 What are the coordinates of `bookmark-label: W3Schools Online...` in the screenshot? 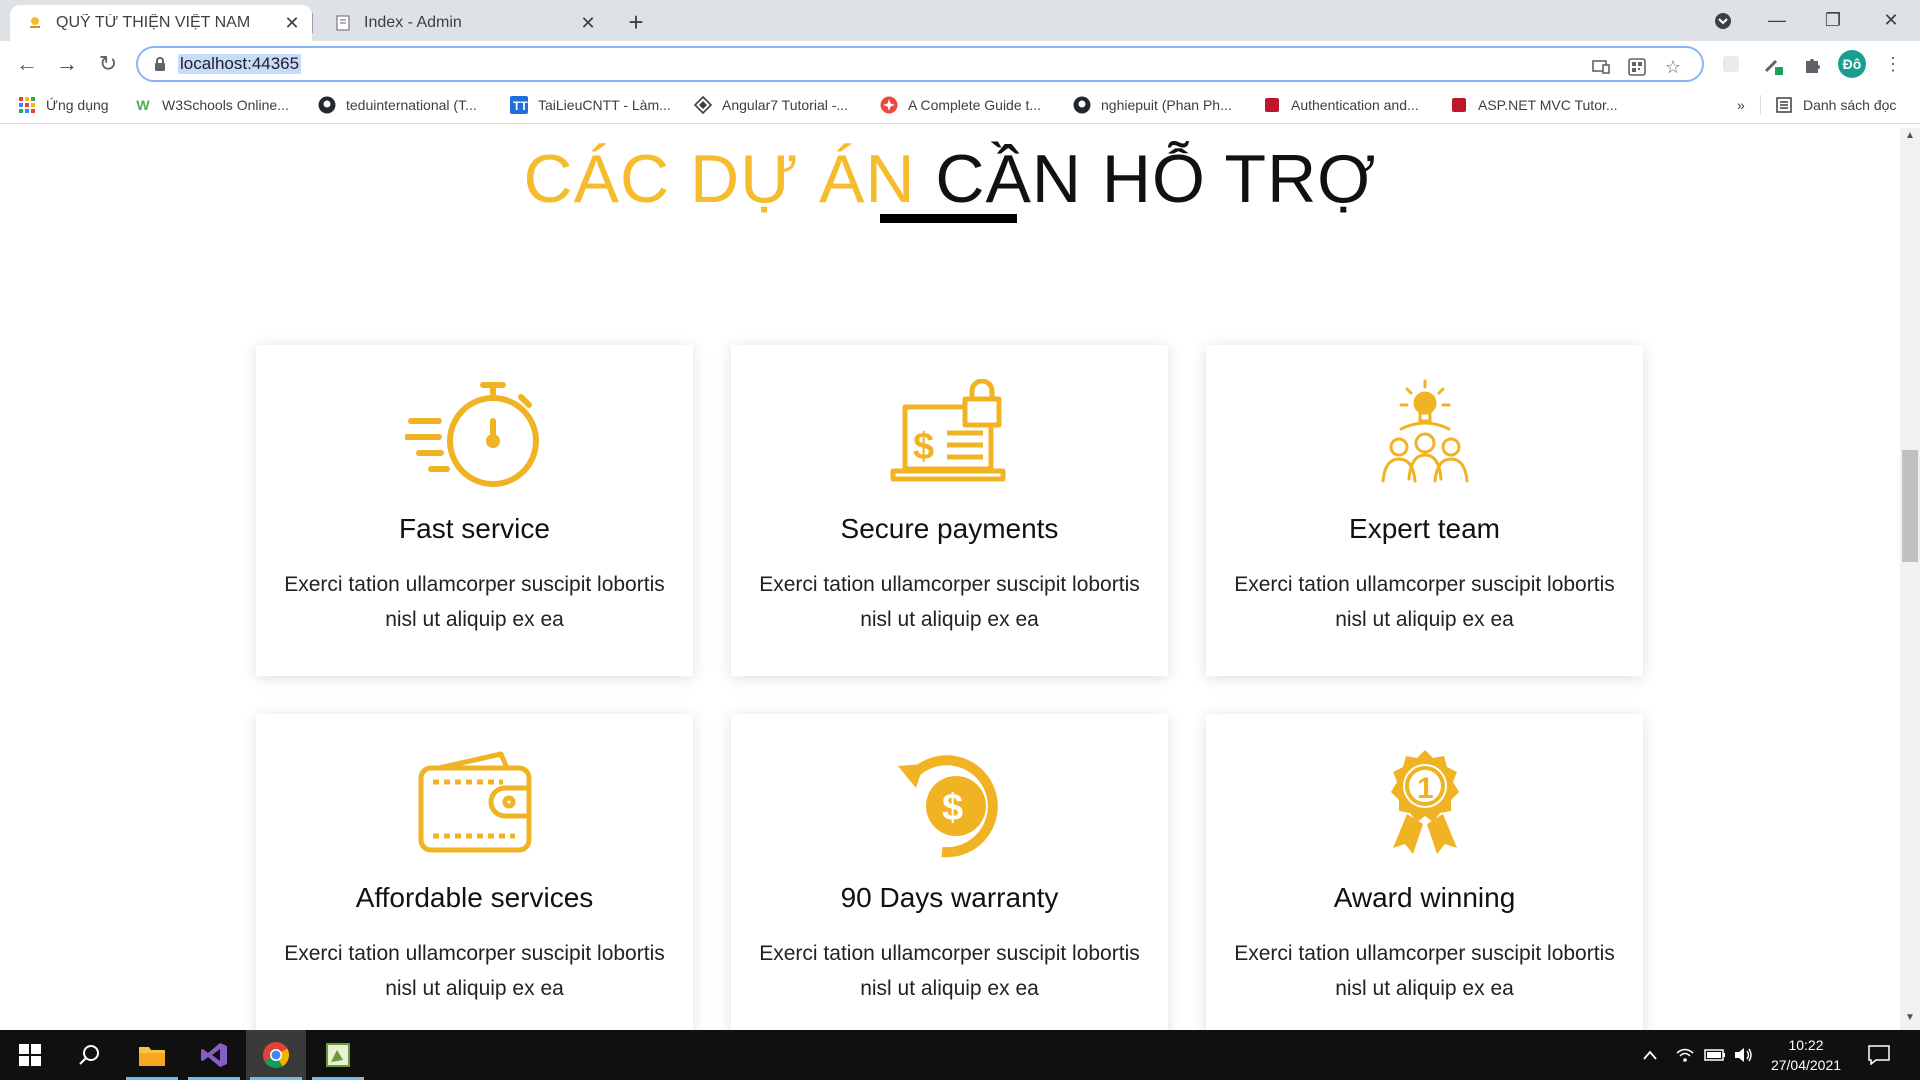 It's located at (225, 105).